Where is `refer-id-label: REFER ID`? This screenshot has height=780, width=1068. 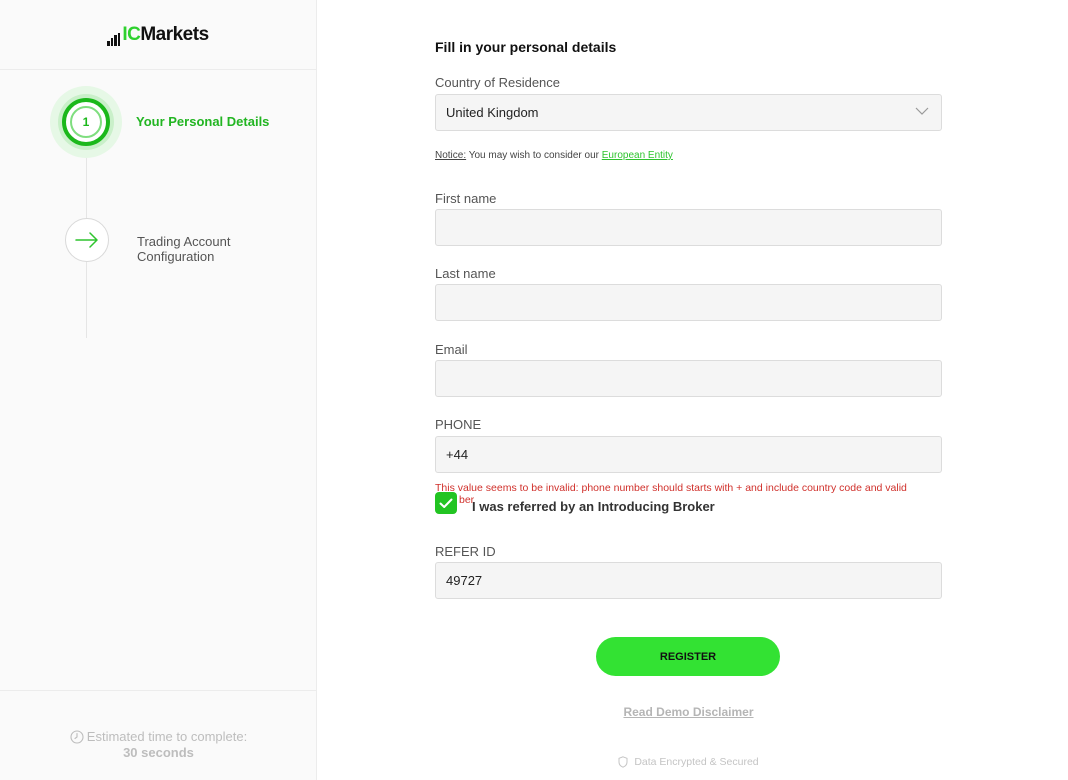 refer-id-label: REFER ID is located at coordinates (465, 551).